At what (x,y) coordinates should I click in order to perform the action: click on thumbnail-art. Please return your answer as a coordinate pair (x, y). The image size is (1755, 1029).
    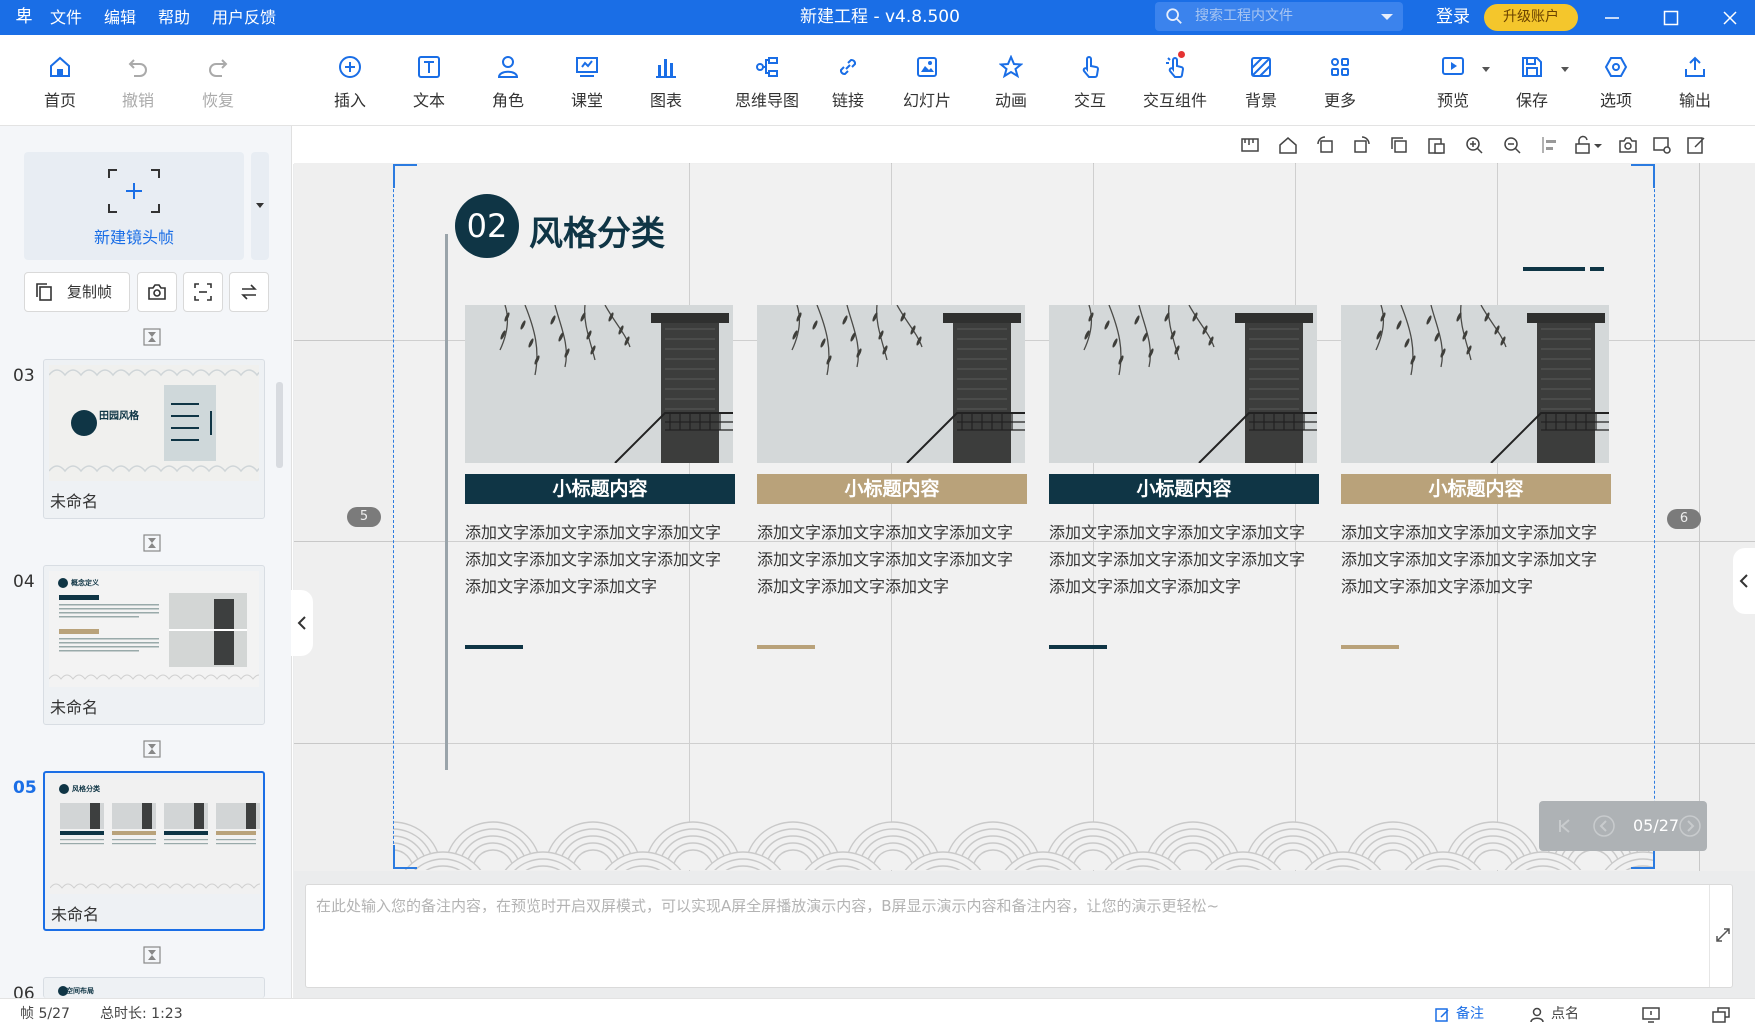
    Looking at the image, I should click on (154, 629).